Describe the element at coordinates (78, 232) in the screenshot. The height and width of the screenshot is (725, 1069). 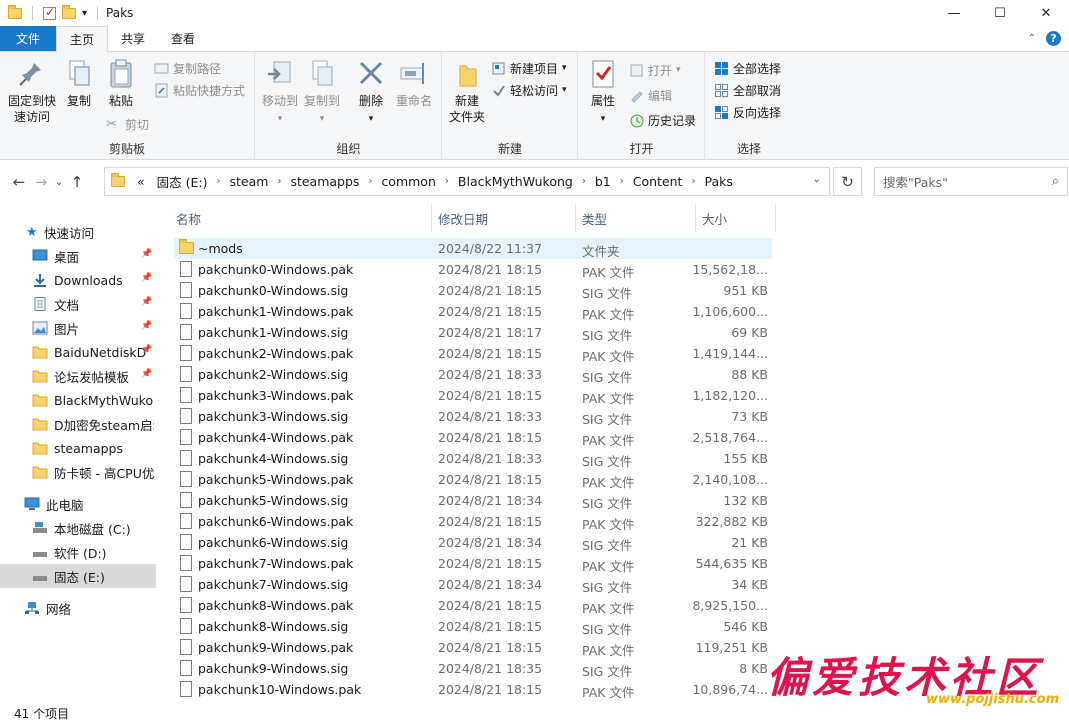
I see `nav-quick-access: ★ 快速访问` at that location.